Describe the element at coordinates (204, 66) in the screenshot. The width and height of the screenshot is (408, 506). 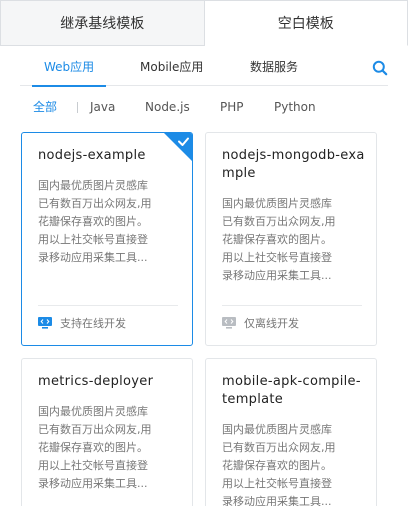
I see `app-category-tabs: Web应用 Mobile应用 数据服务` at that location.